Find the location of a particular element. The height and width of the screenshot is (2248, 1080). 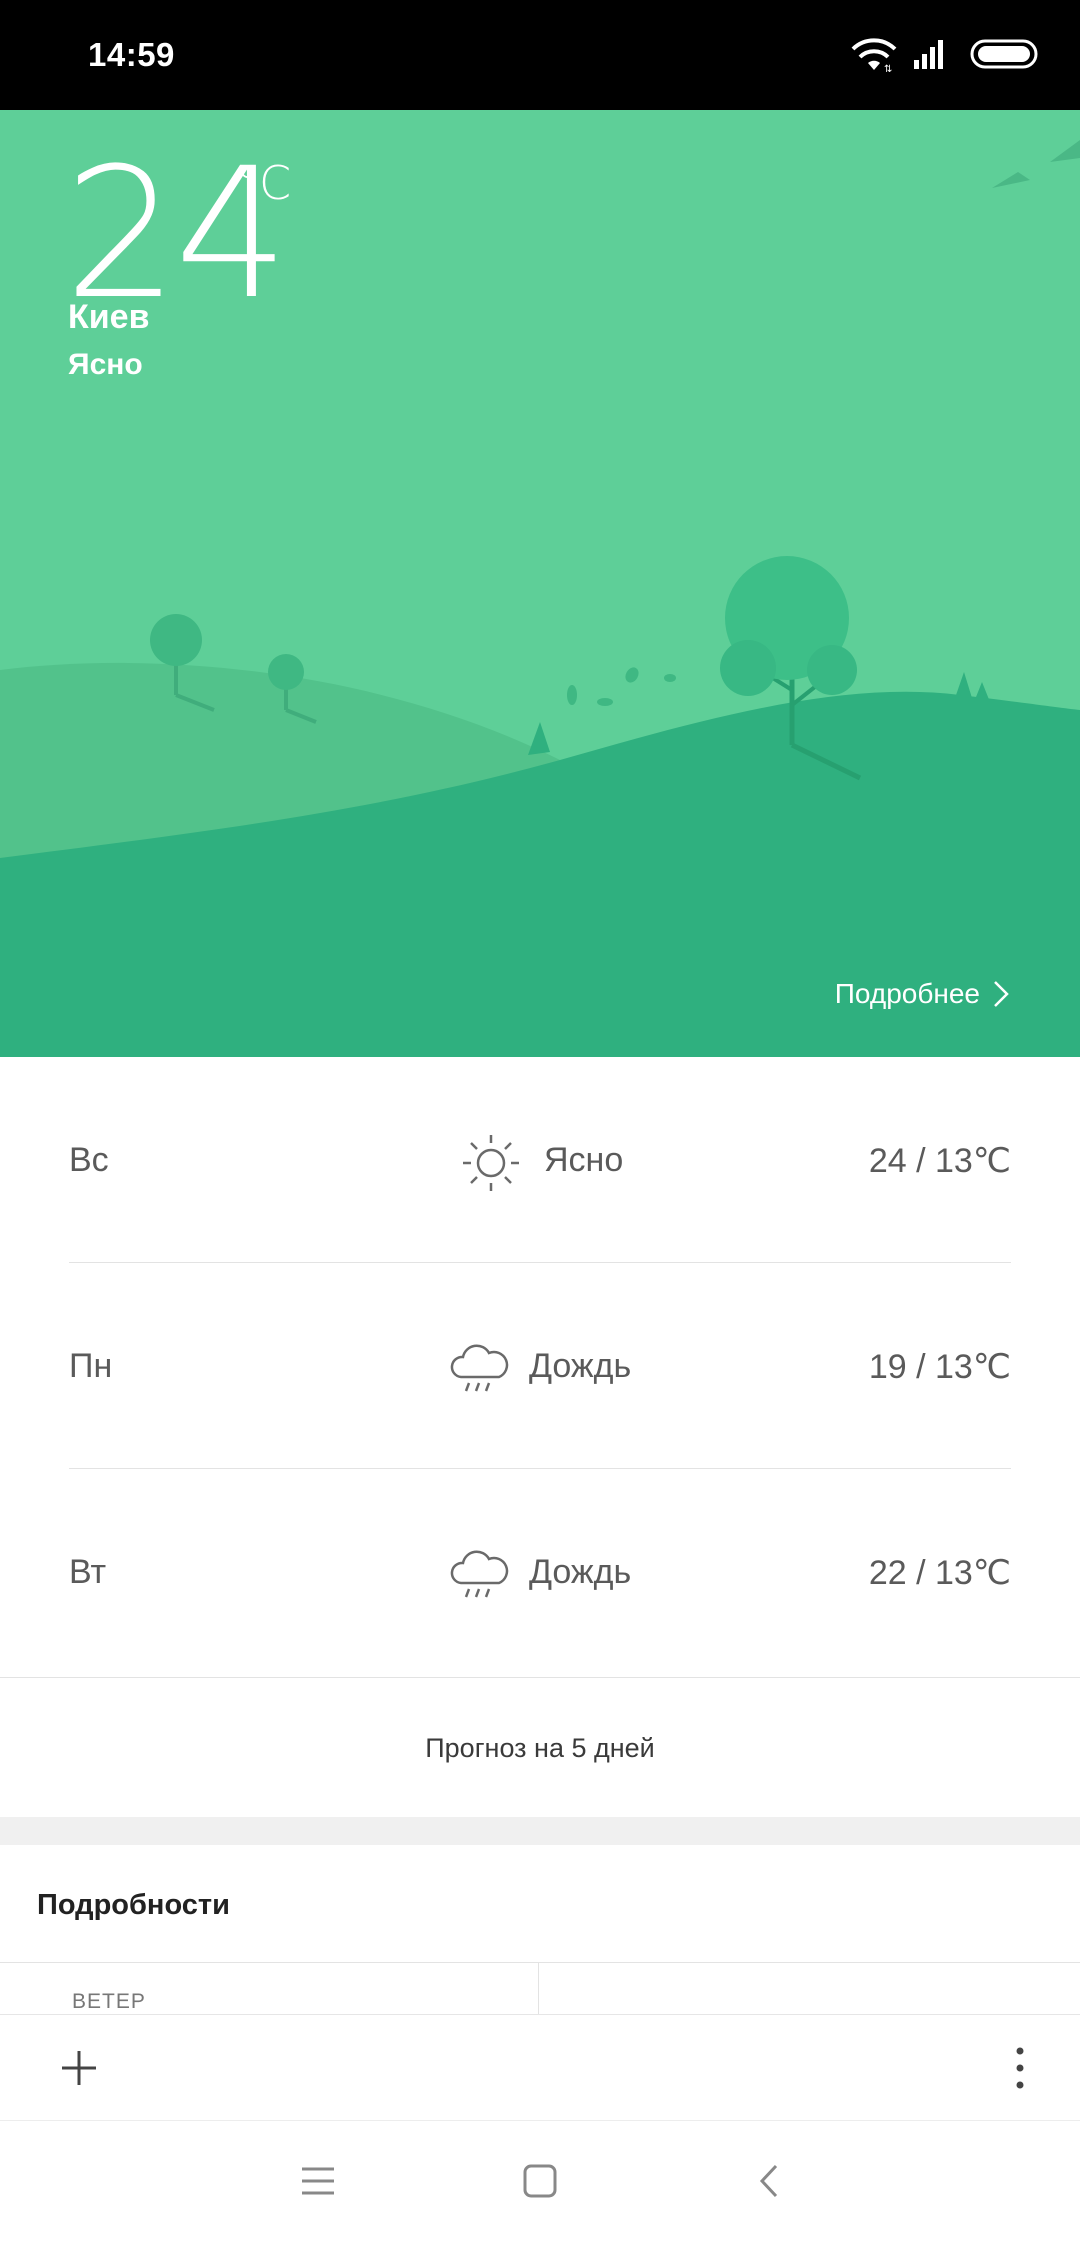

forecast-row: Пн Дождь 19 / 13℃ is located at coordinates (540, 1366).